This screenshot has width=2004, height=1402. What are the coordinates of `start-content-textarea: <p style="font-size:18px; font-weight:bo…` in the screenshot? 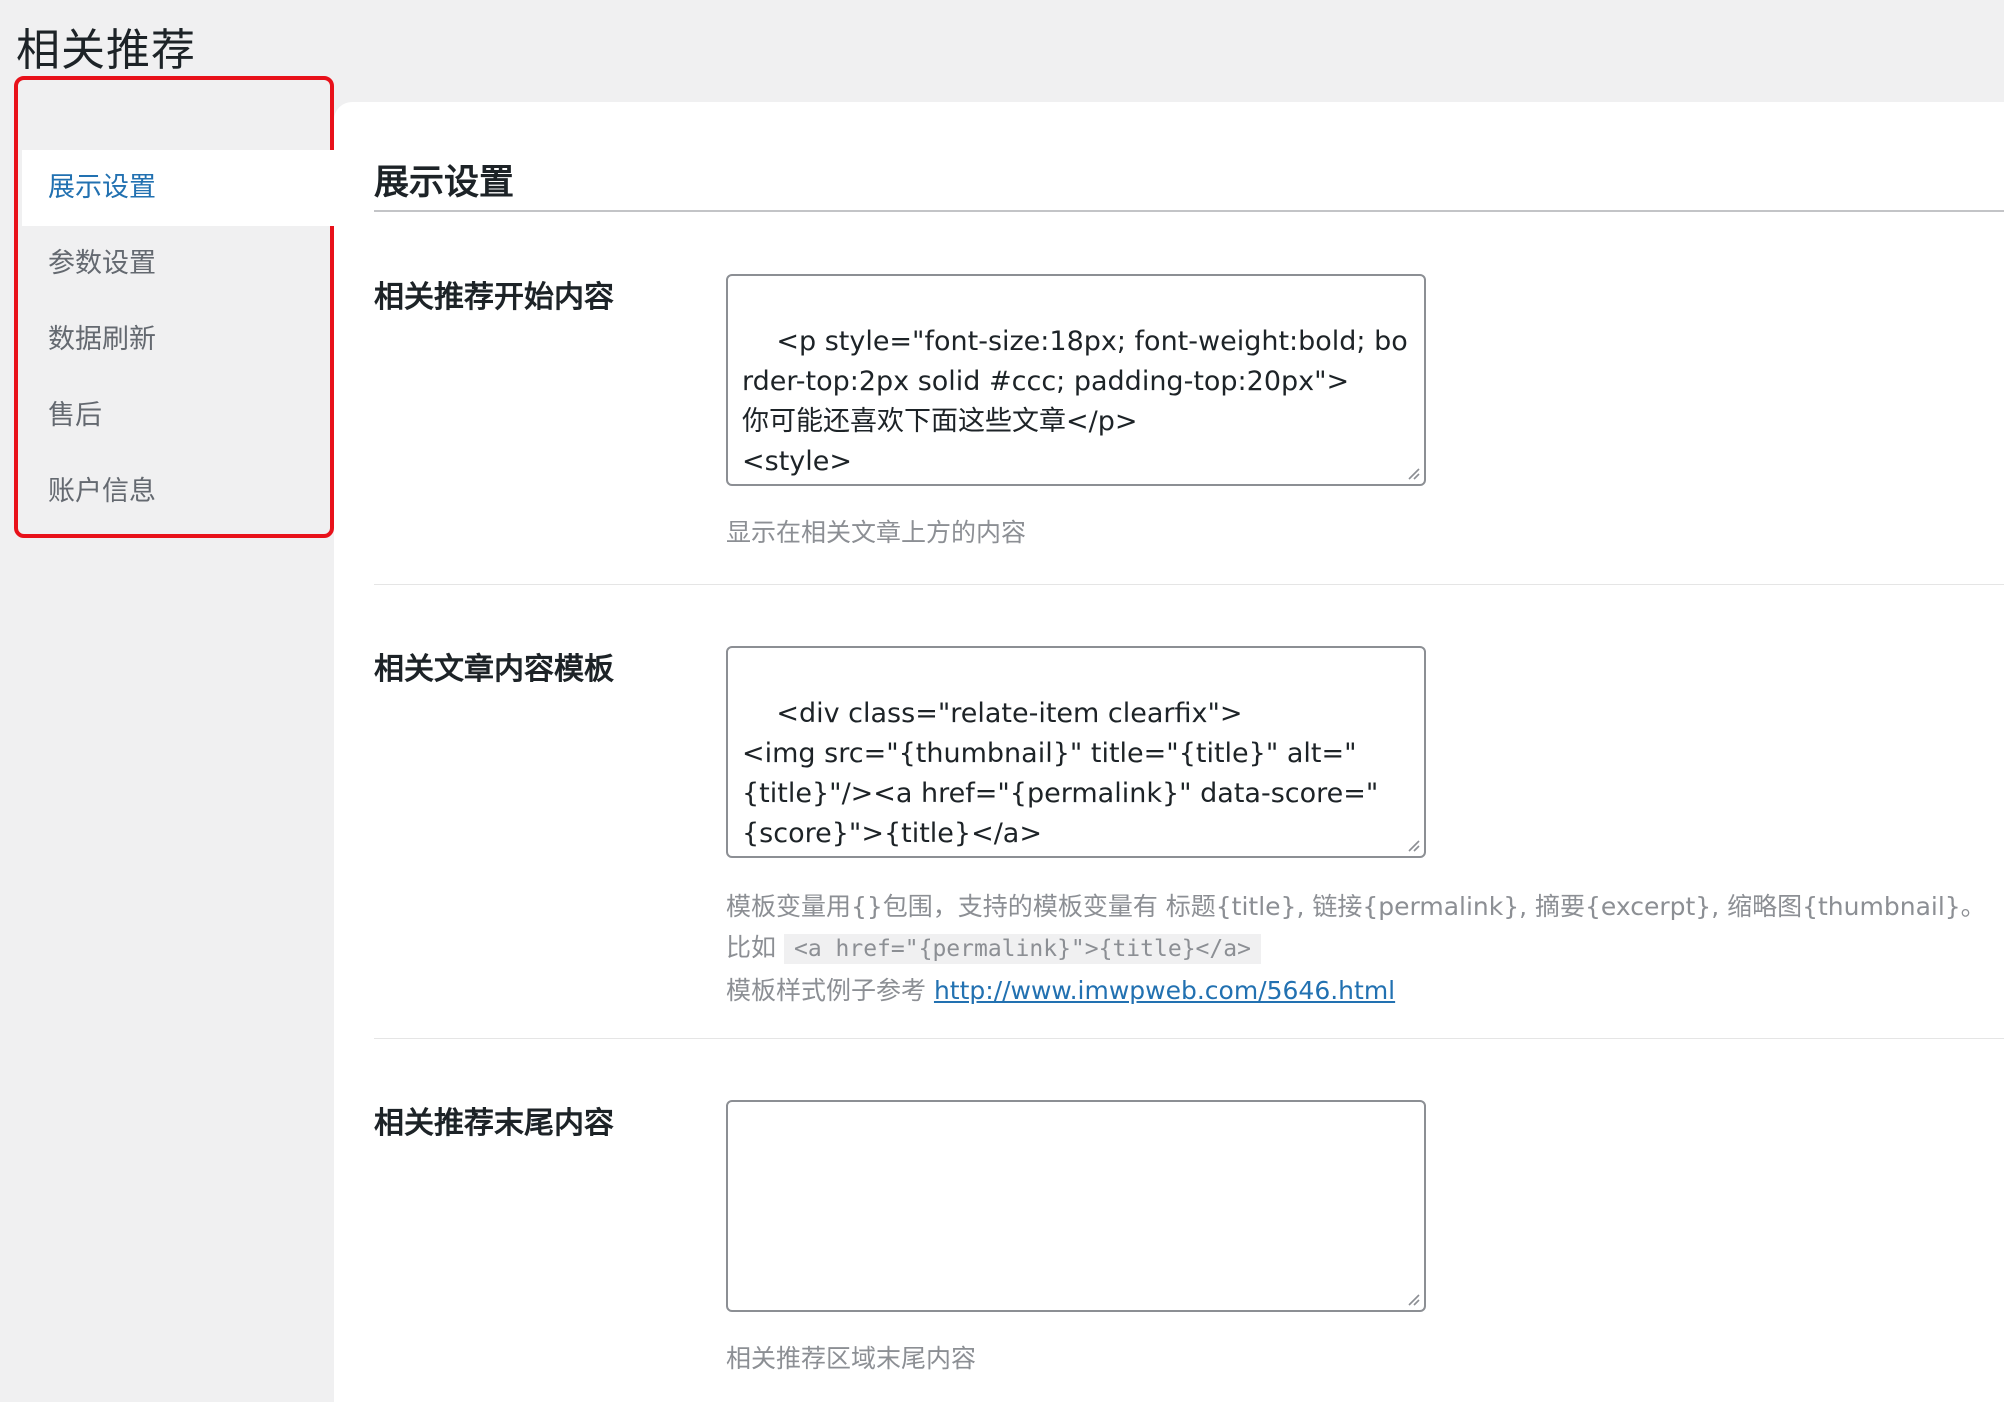 It's located at (1076, 380).